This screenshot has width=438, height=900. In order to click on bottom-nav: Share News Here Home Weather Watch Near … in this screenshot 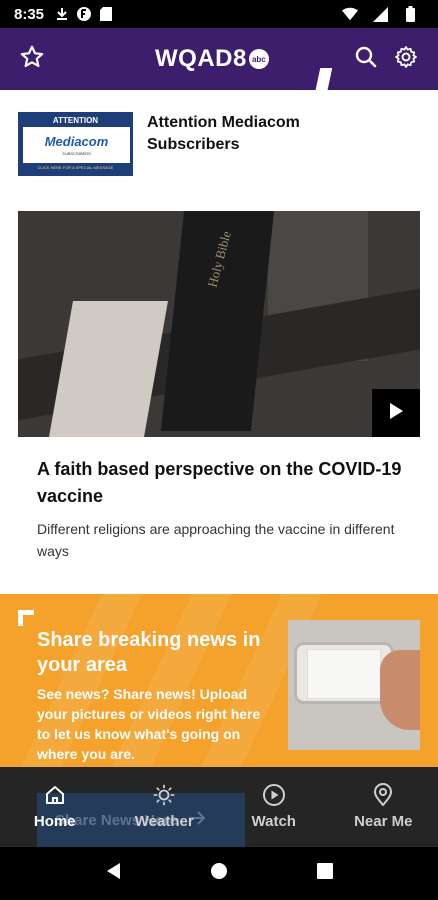, I will do `click(219, 807)`.